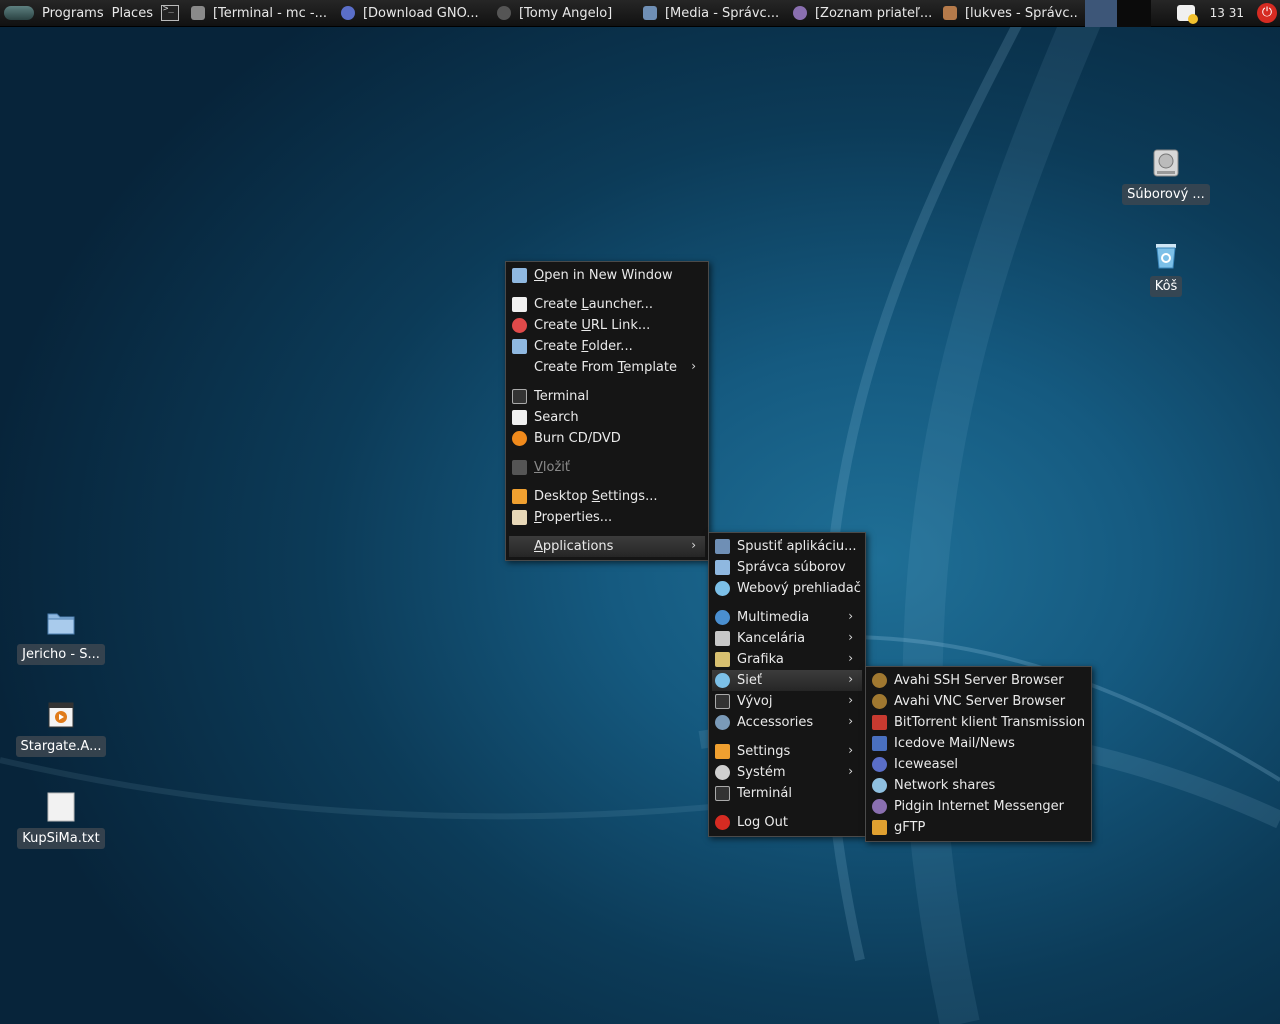  What do you see at coordinates (799, 13) in the screenshot?
I see `pidgin-icon` at bounding box center [799, 13].